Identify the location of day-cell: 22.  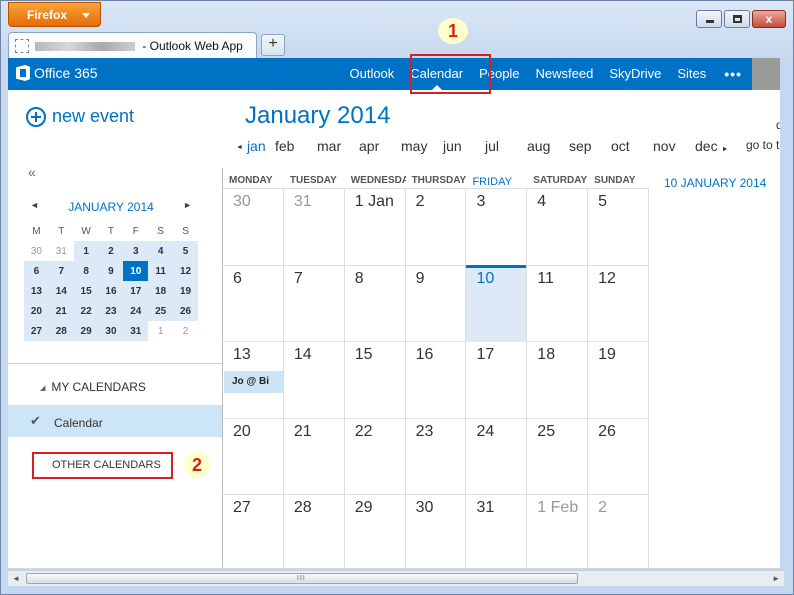
(375, 456).